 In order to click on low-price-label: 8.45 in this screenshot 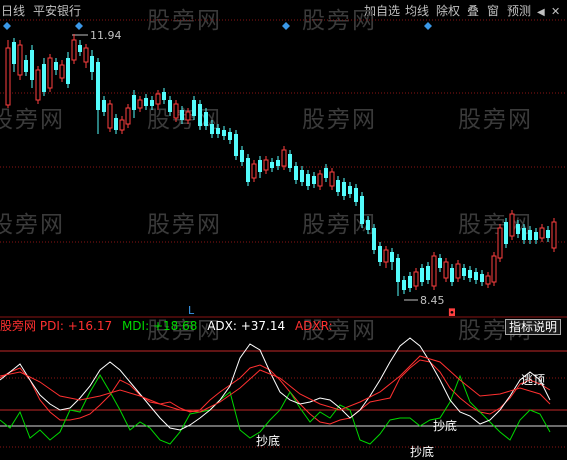, I will do `click(432, 300)`.